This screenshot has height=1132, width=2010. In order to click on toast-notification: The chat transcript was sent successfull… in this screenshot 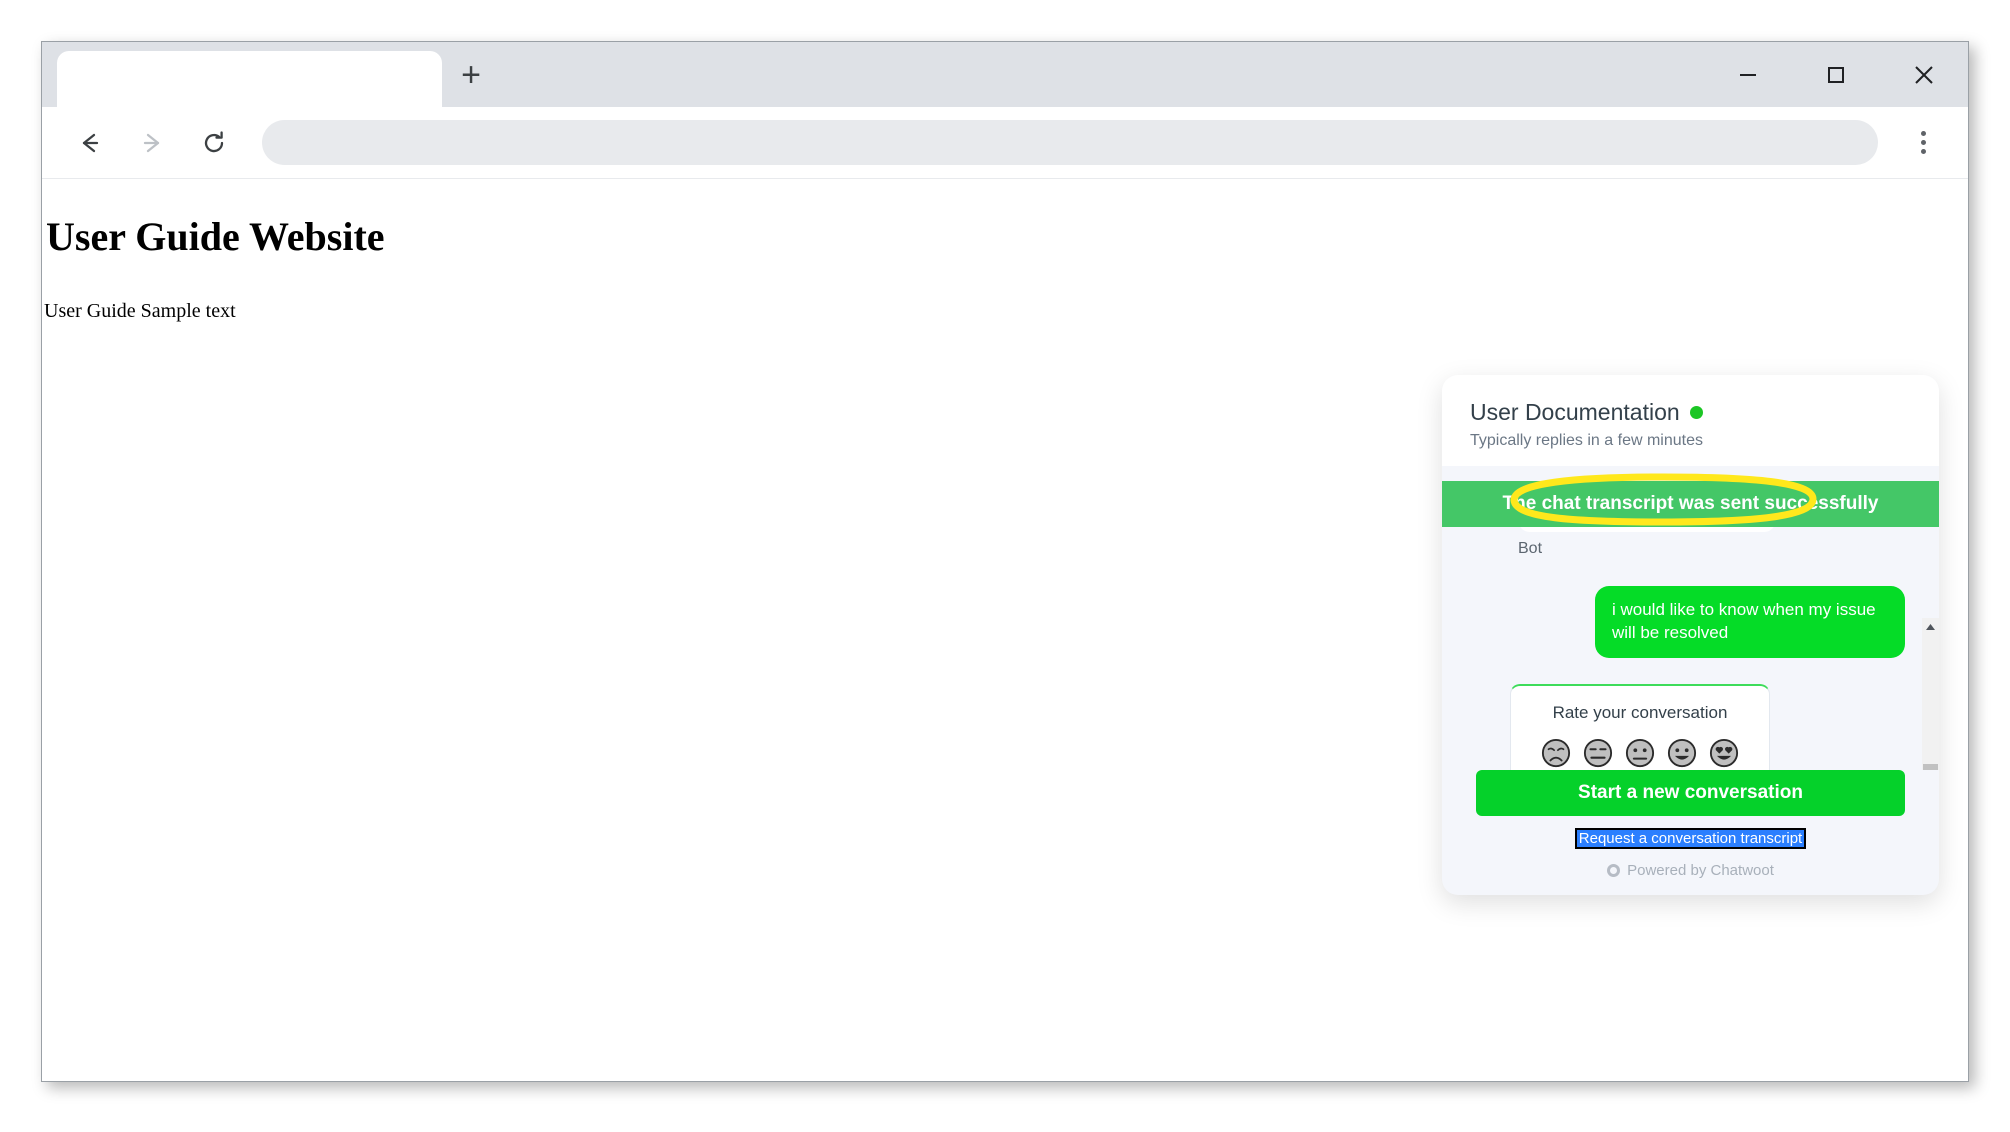, I will do `click(1690, 504)`.